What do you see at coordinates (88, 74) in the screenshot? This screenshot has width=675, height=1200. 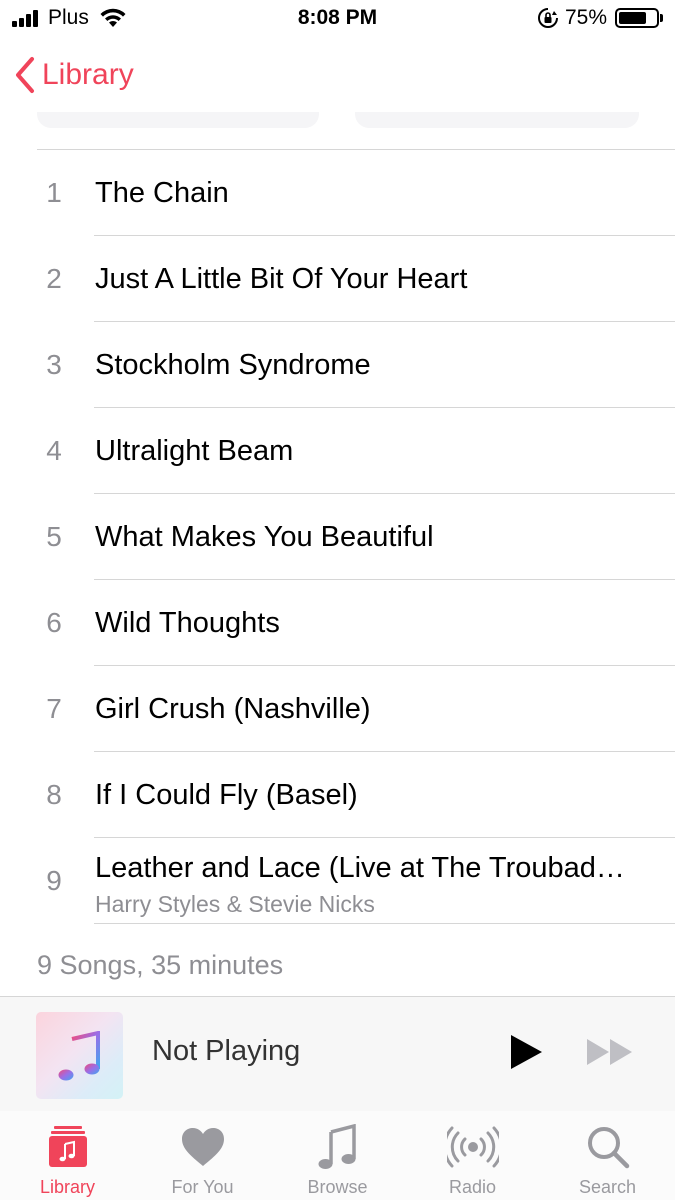 I see `back-button-label: Library` at bounding box center [88, 74].